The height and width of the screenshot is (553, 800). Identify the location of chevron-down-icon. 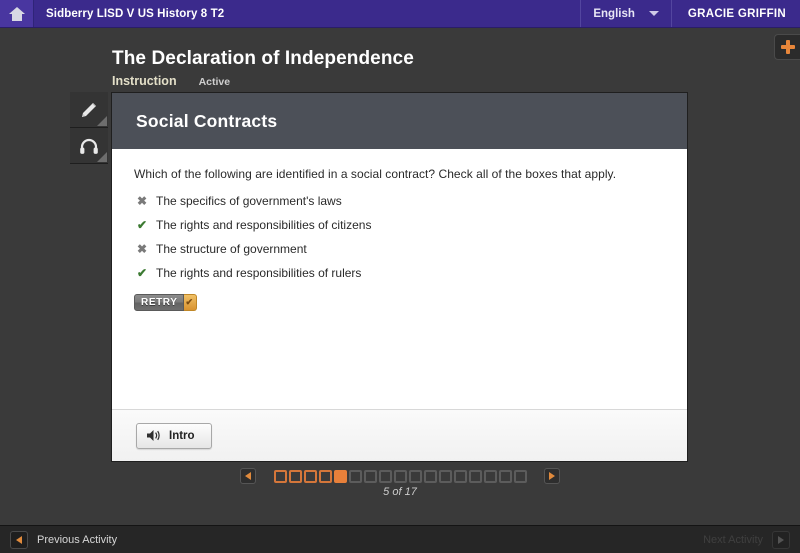
(653, 13).